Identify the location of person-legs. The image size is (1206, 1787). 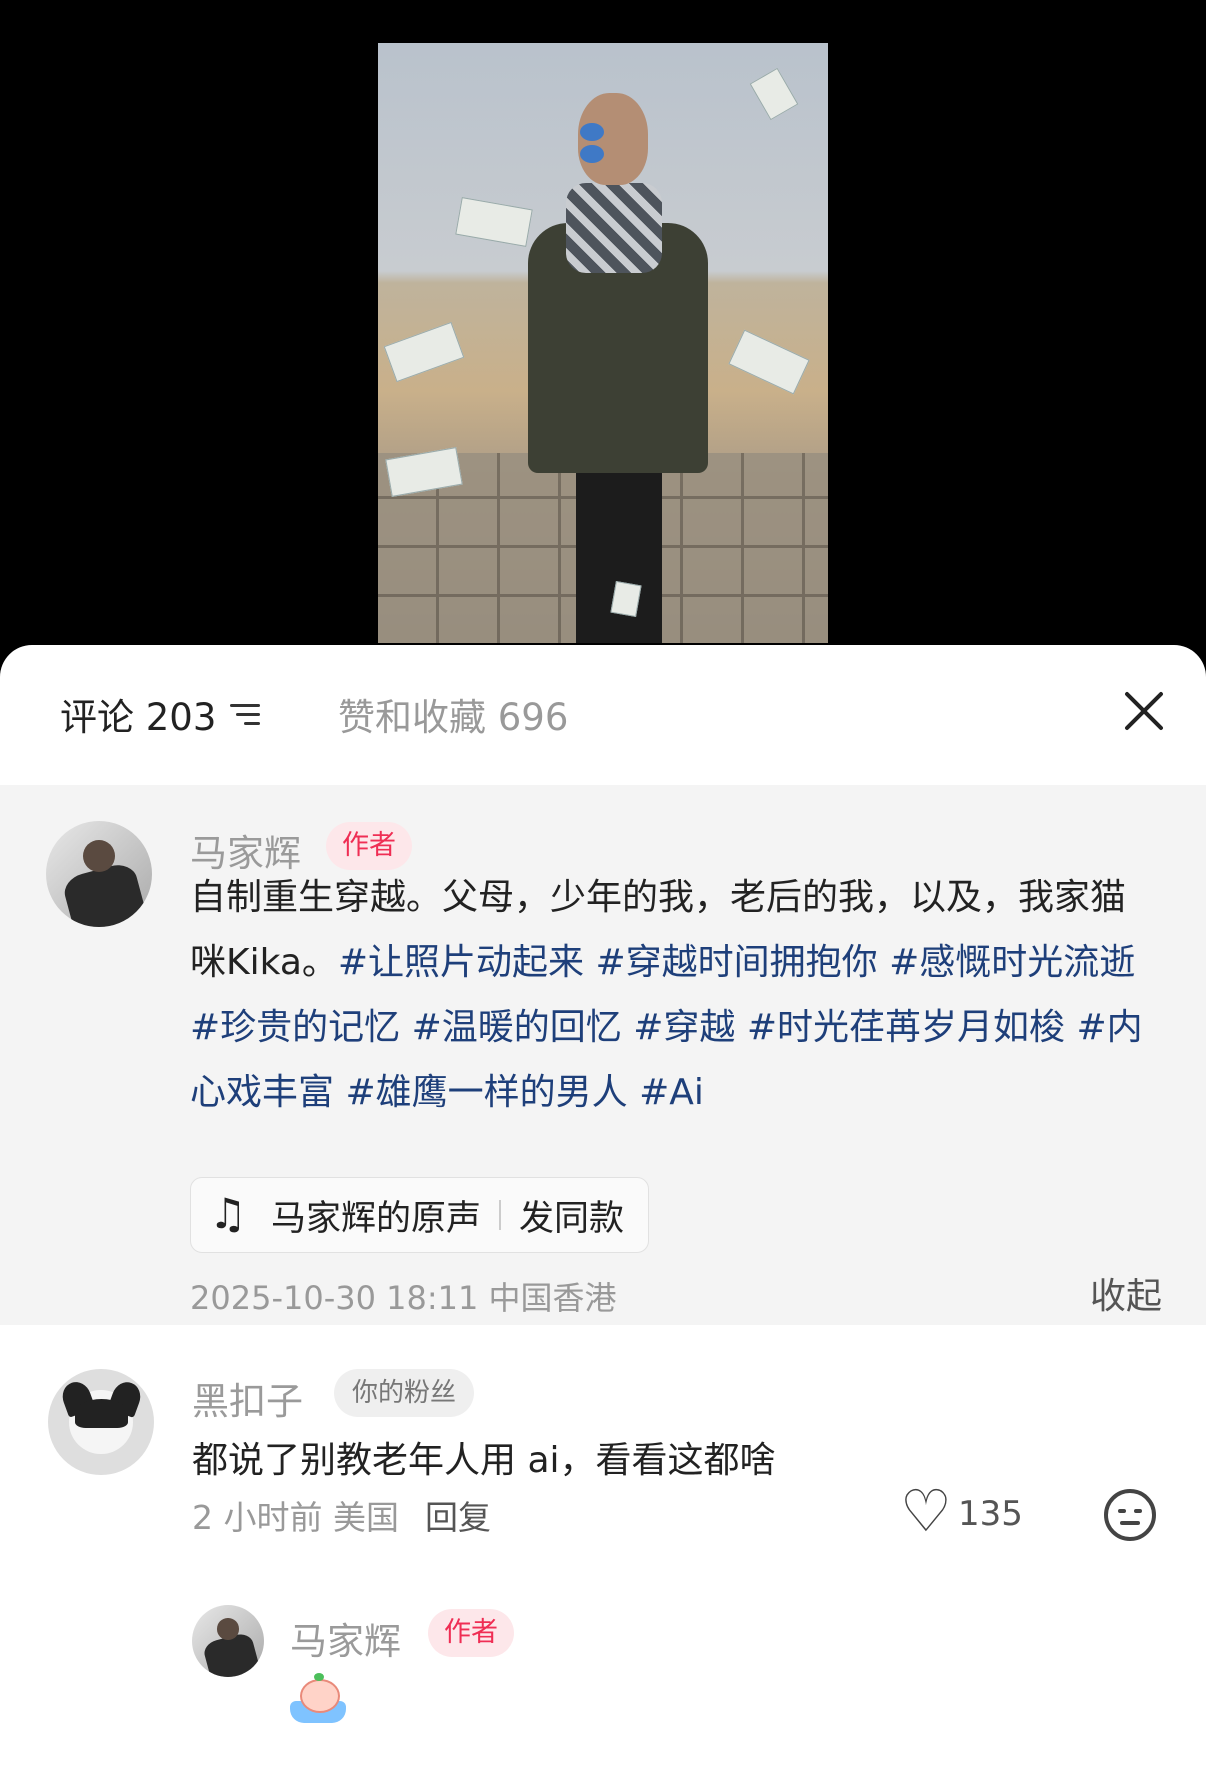
(619, 548).